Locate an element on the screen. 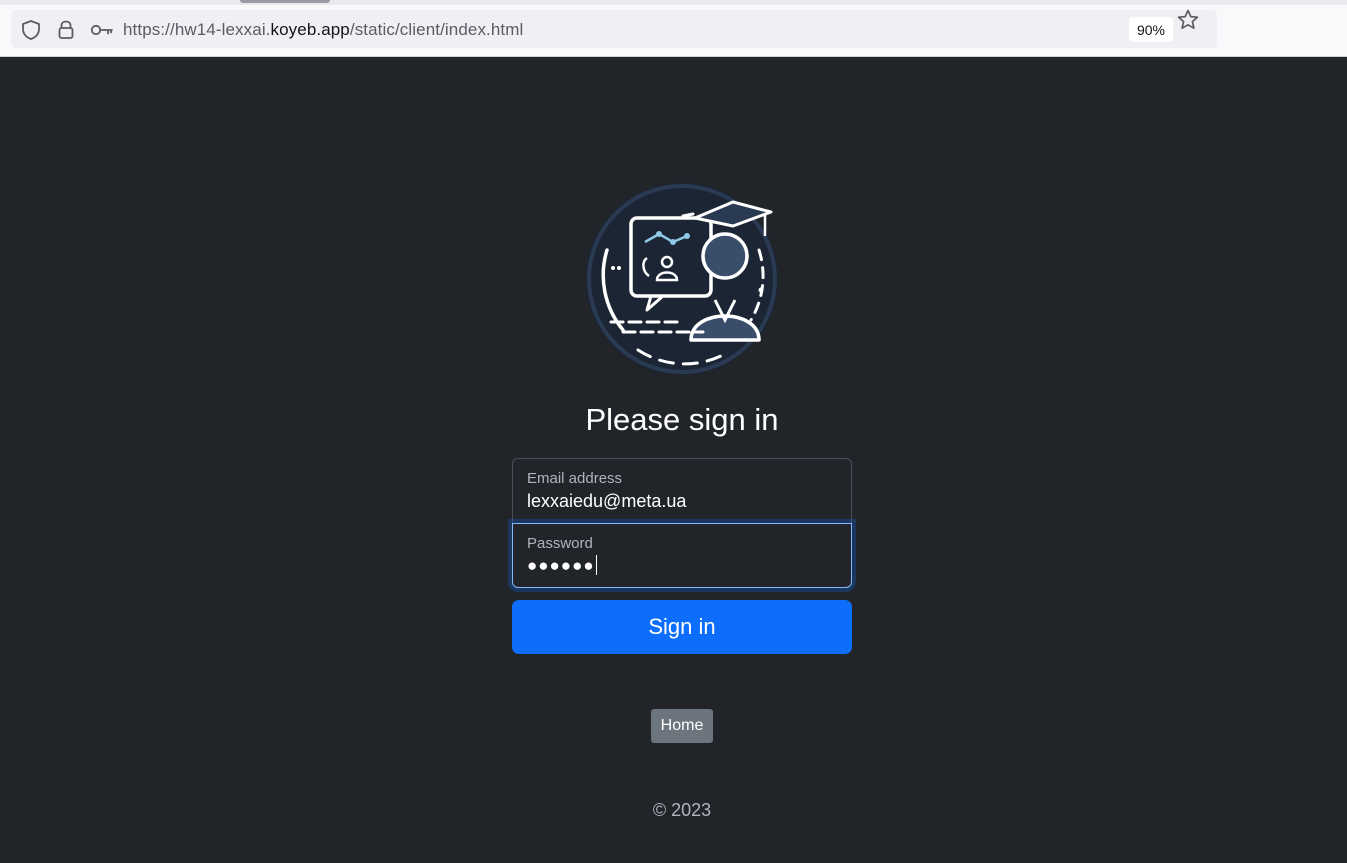 This screenshot has width=1347, height=863. star-icon is located at coordinates (1188, 20).